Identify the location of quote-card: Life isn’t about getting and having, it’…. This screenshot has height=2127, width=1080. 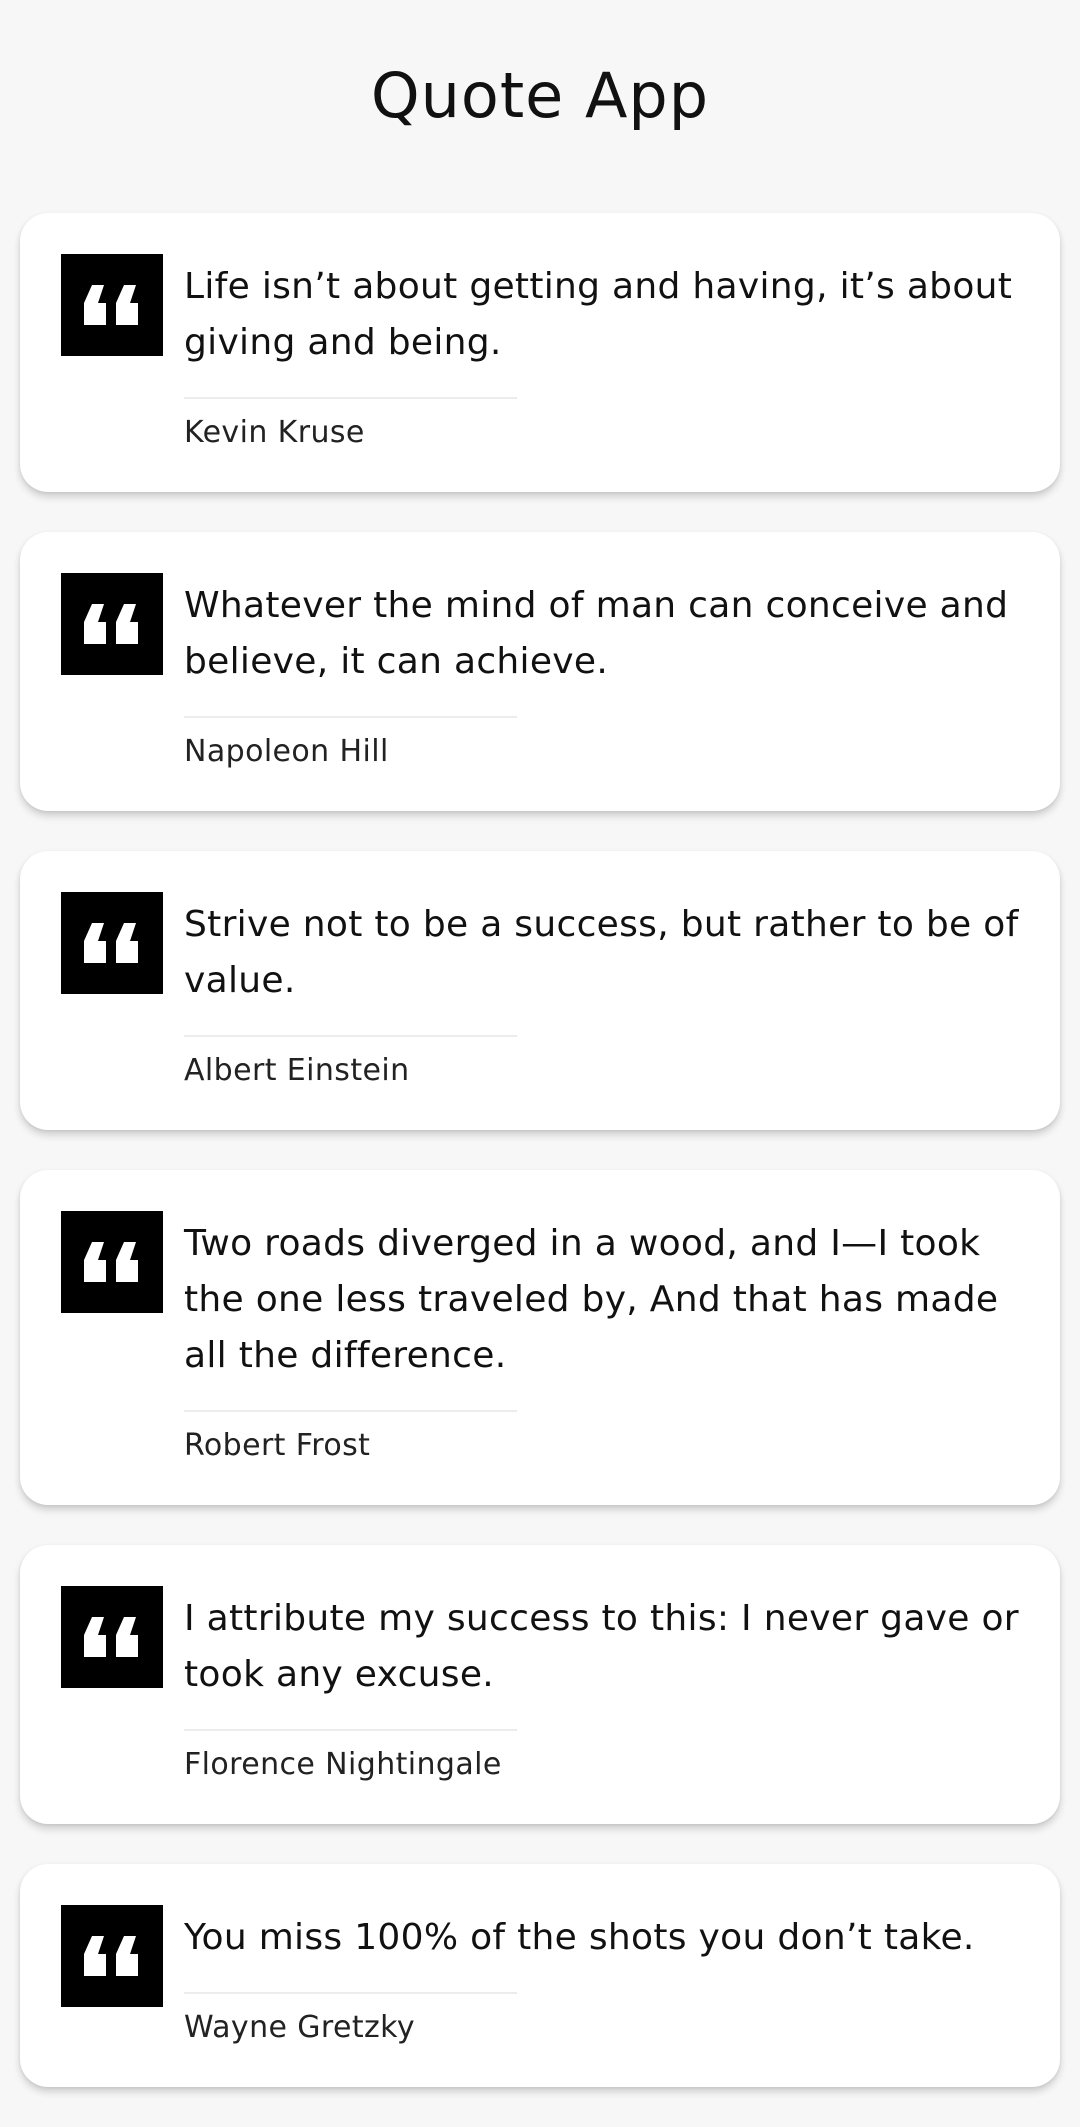
(540, 352).